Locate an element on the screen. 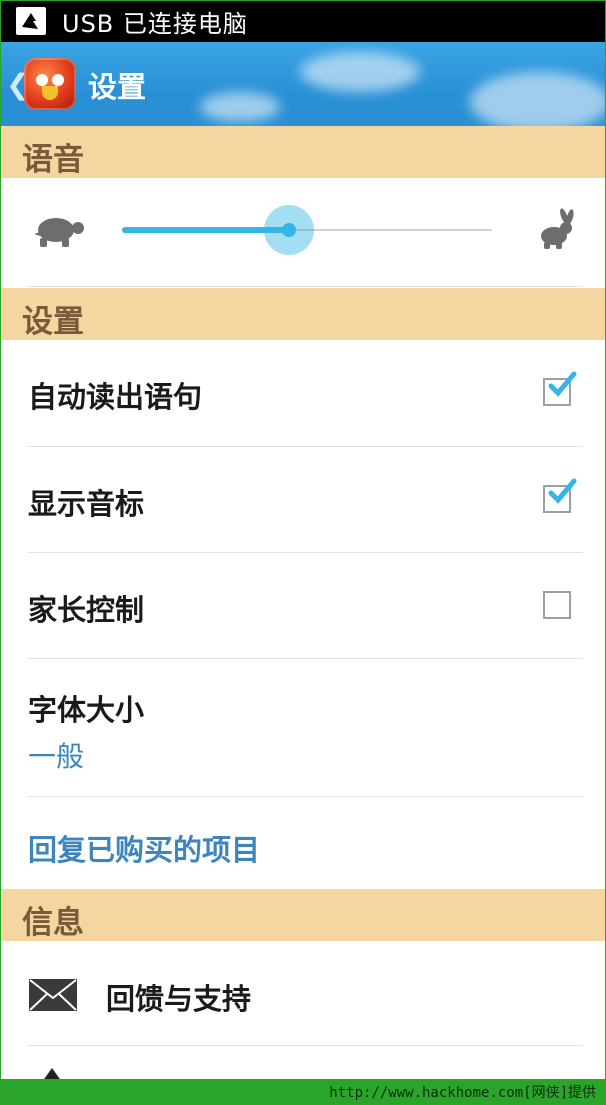  usb-notification-icon is located at coordinates (31, 21).